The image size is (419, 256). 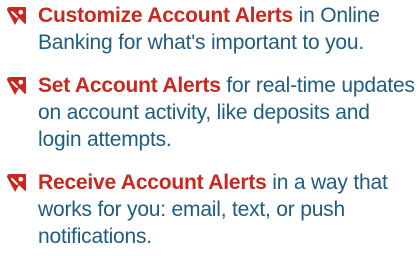 What do you see at coordinates (152, 182) in the screenshot?
I see `alert-title: Receive Account Alerts` at bounding box center [152, 182].